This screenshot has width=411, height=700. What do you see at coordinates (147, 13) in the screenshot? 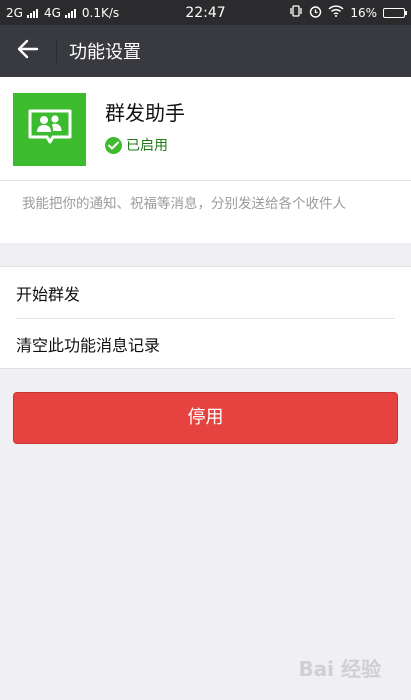
I see `status-left: 2G 4G 0.1K/s` at bounding box center [147, 13].